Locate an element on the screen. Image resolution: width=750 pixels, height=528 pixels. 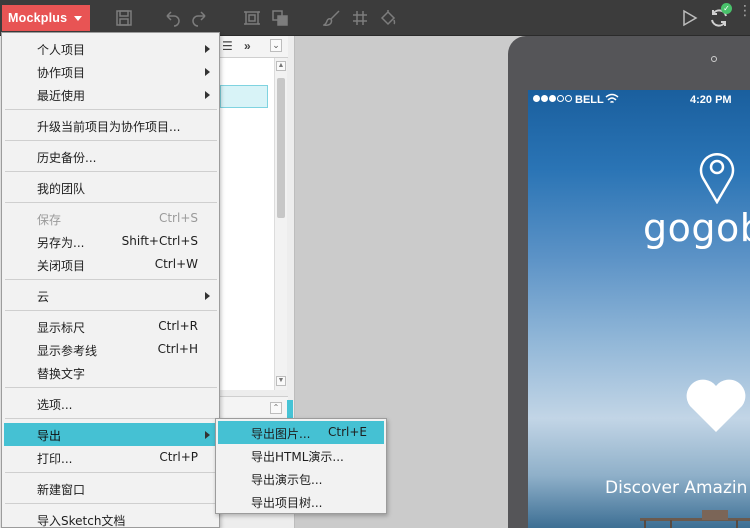
menu-item-shortcut: Ctrl+H is located at coordinates (177, 349).